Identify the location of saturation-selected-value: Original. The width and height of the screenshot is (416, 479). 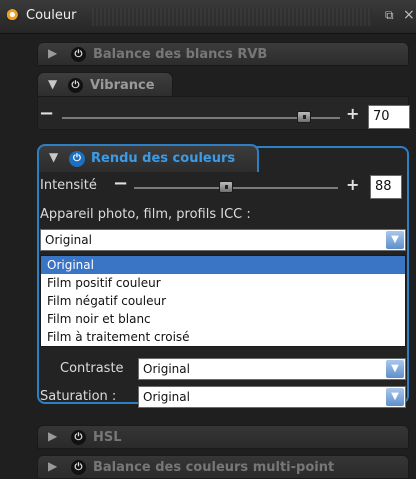
(166, 397).